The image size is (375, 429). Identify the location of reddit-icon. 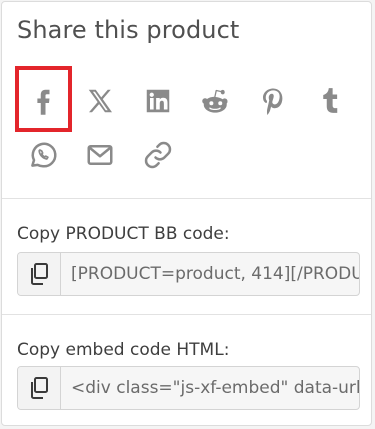
(215, 101).